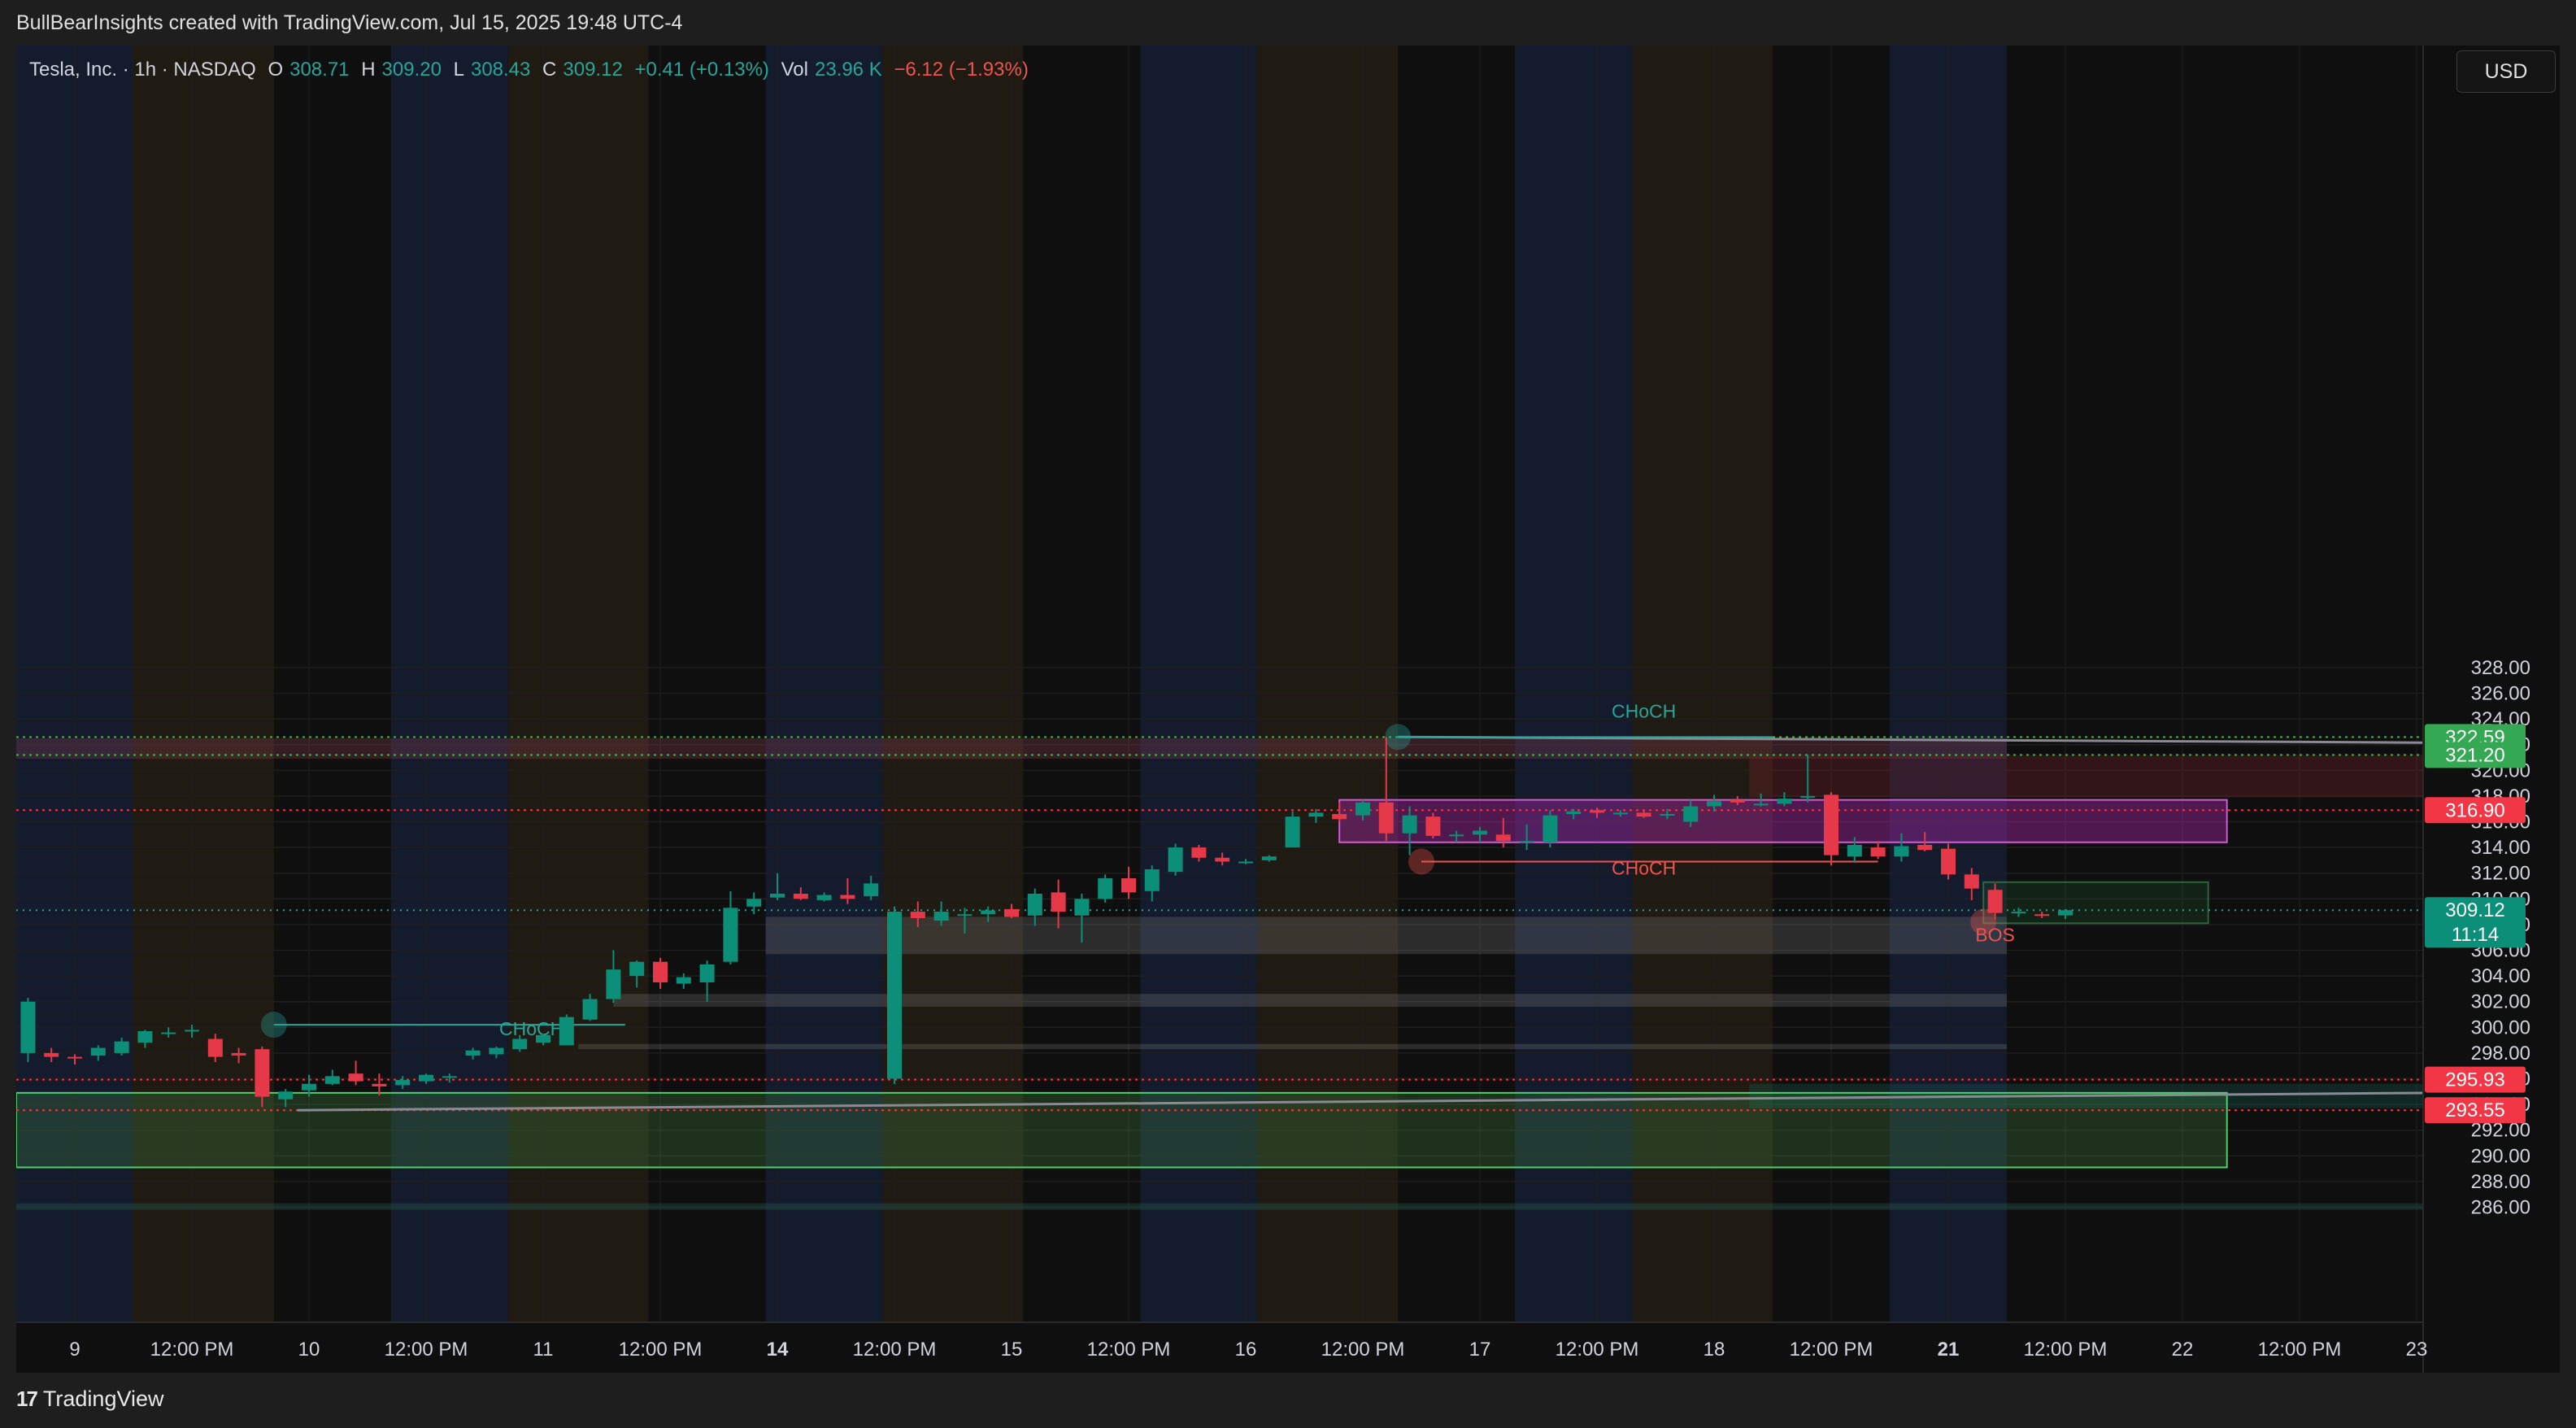 The width and height of the screenshot is (2576, 1428). I want to click on price-tick-label: 302.00, so click(2501, 1002).